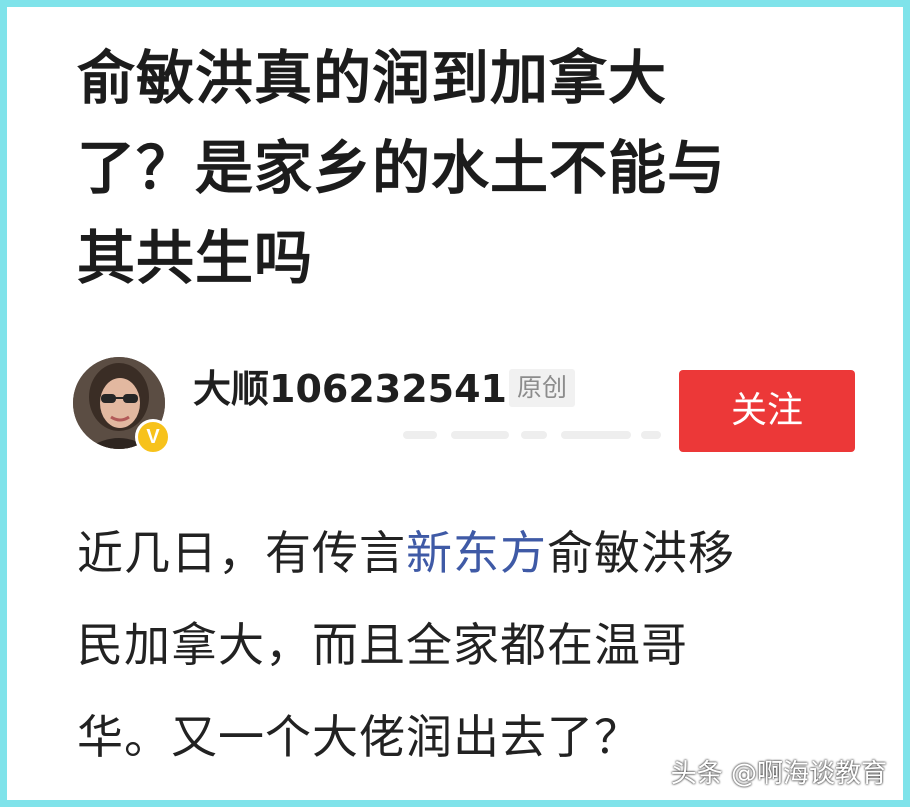 The height and width of the screenshot is (807, 910). I want to click on article-title-line-1: 俞敏洪真的润到加拿大, so click(372, 78).